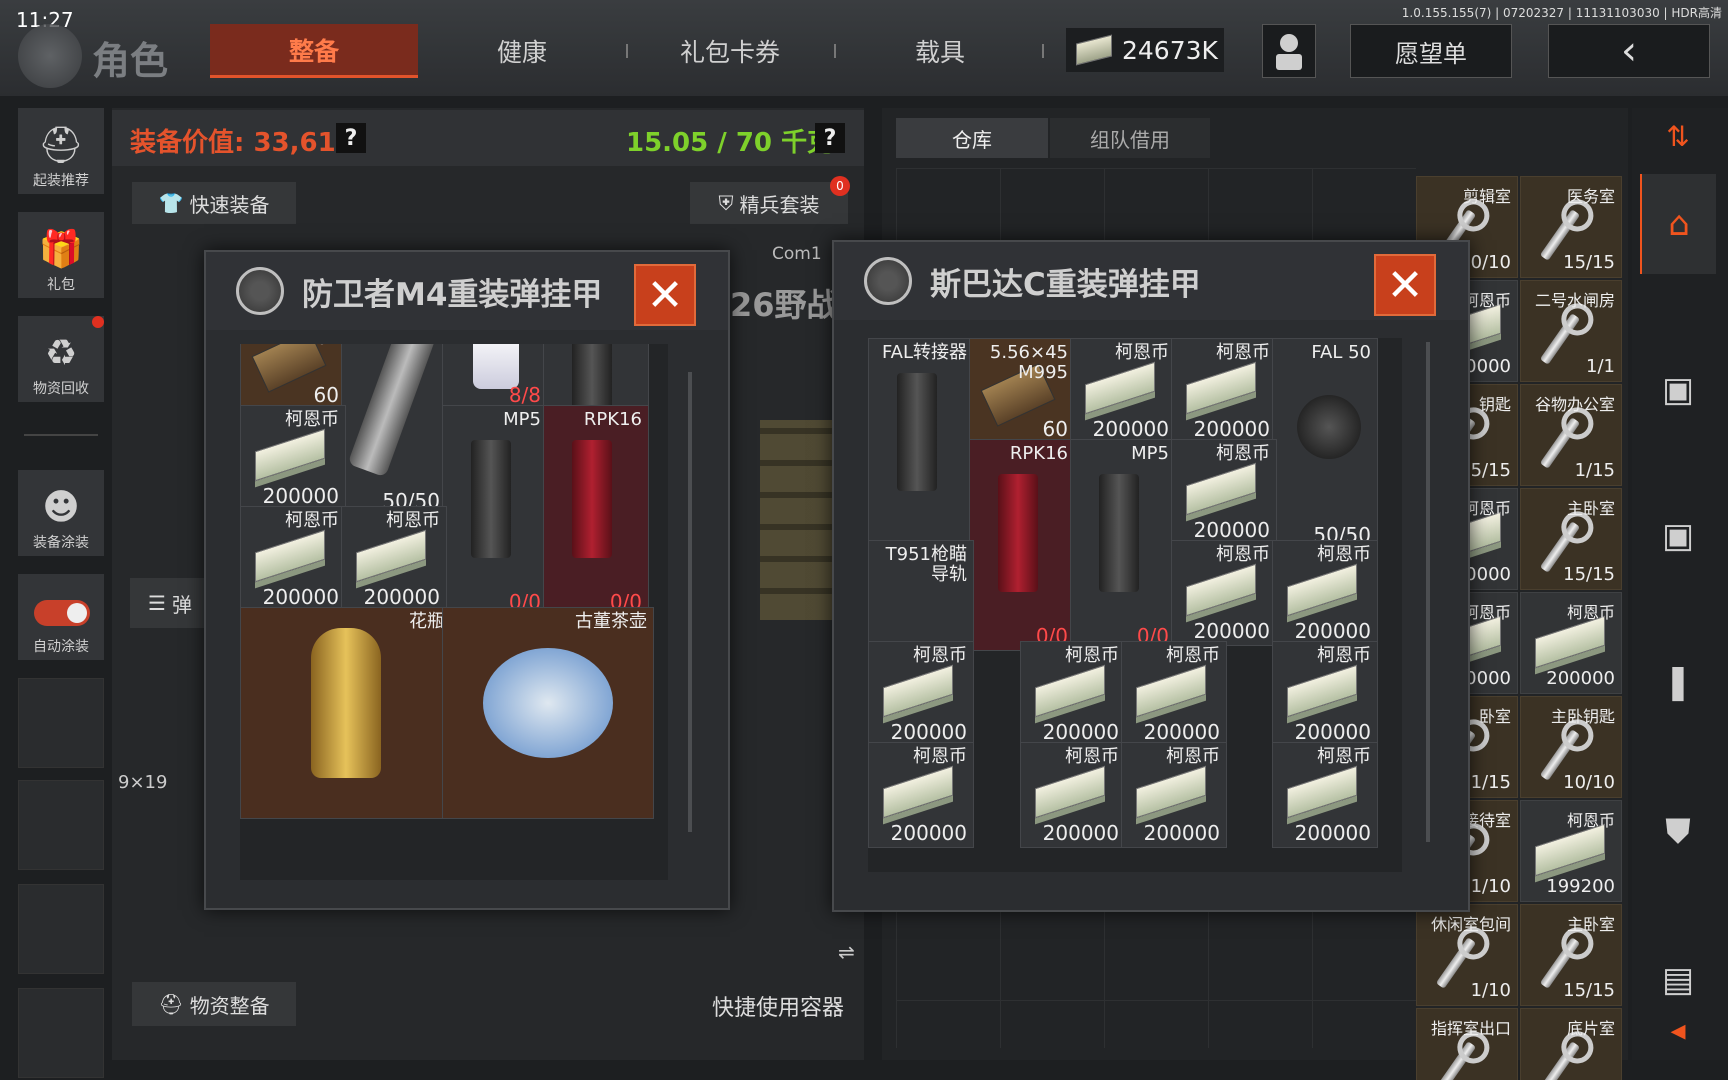 This screenshot has height=1080, width=1728. I want to click on cash-item: 柯恩币 199200, so click(1571, 851).